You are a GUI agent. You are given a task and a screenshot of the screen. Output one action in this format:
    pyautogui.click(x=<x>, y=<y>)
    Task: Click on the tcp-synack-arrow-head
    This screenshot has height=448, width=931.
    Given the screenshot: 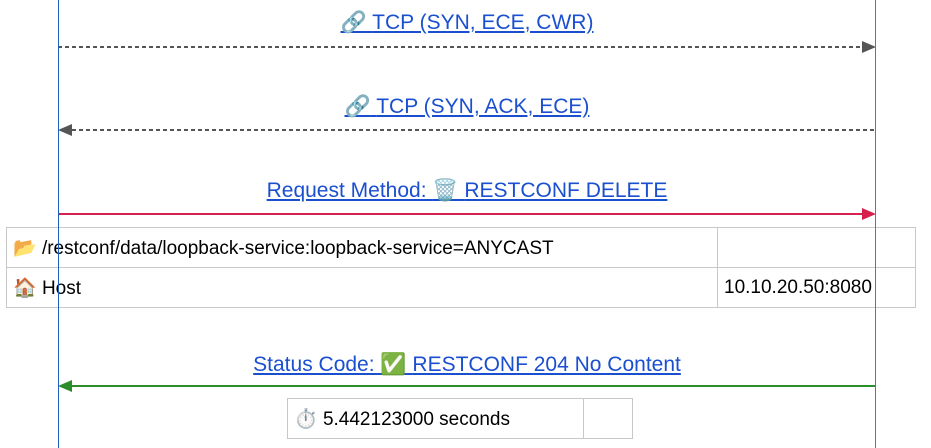 What is the action you would take?
    pyautogui.click(x=65, y=130)
    